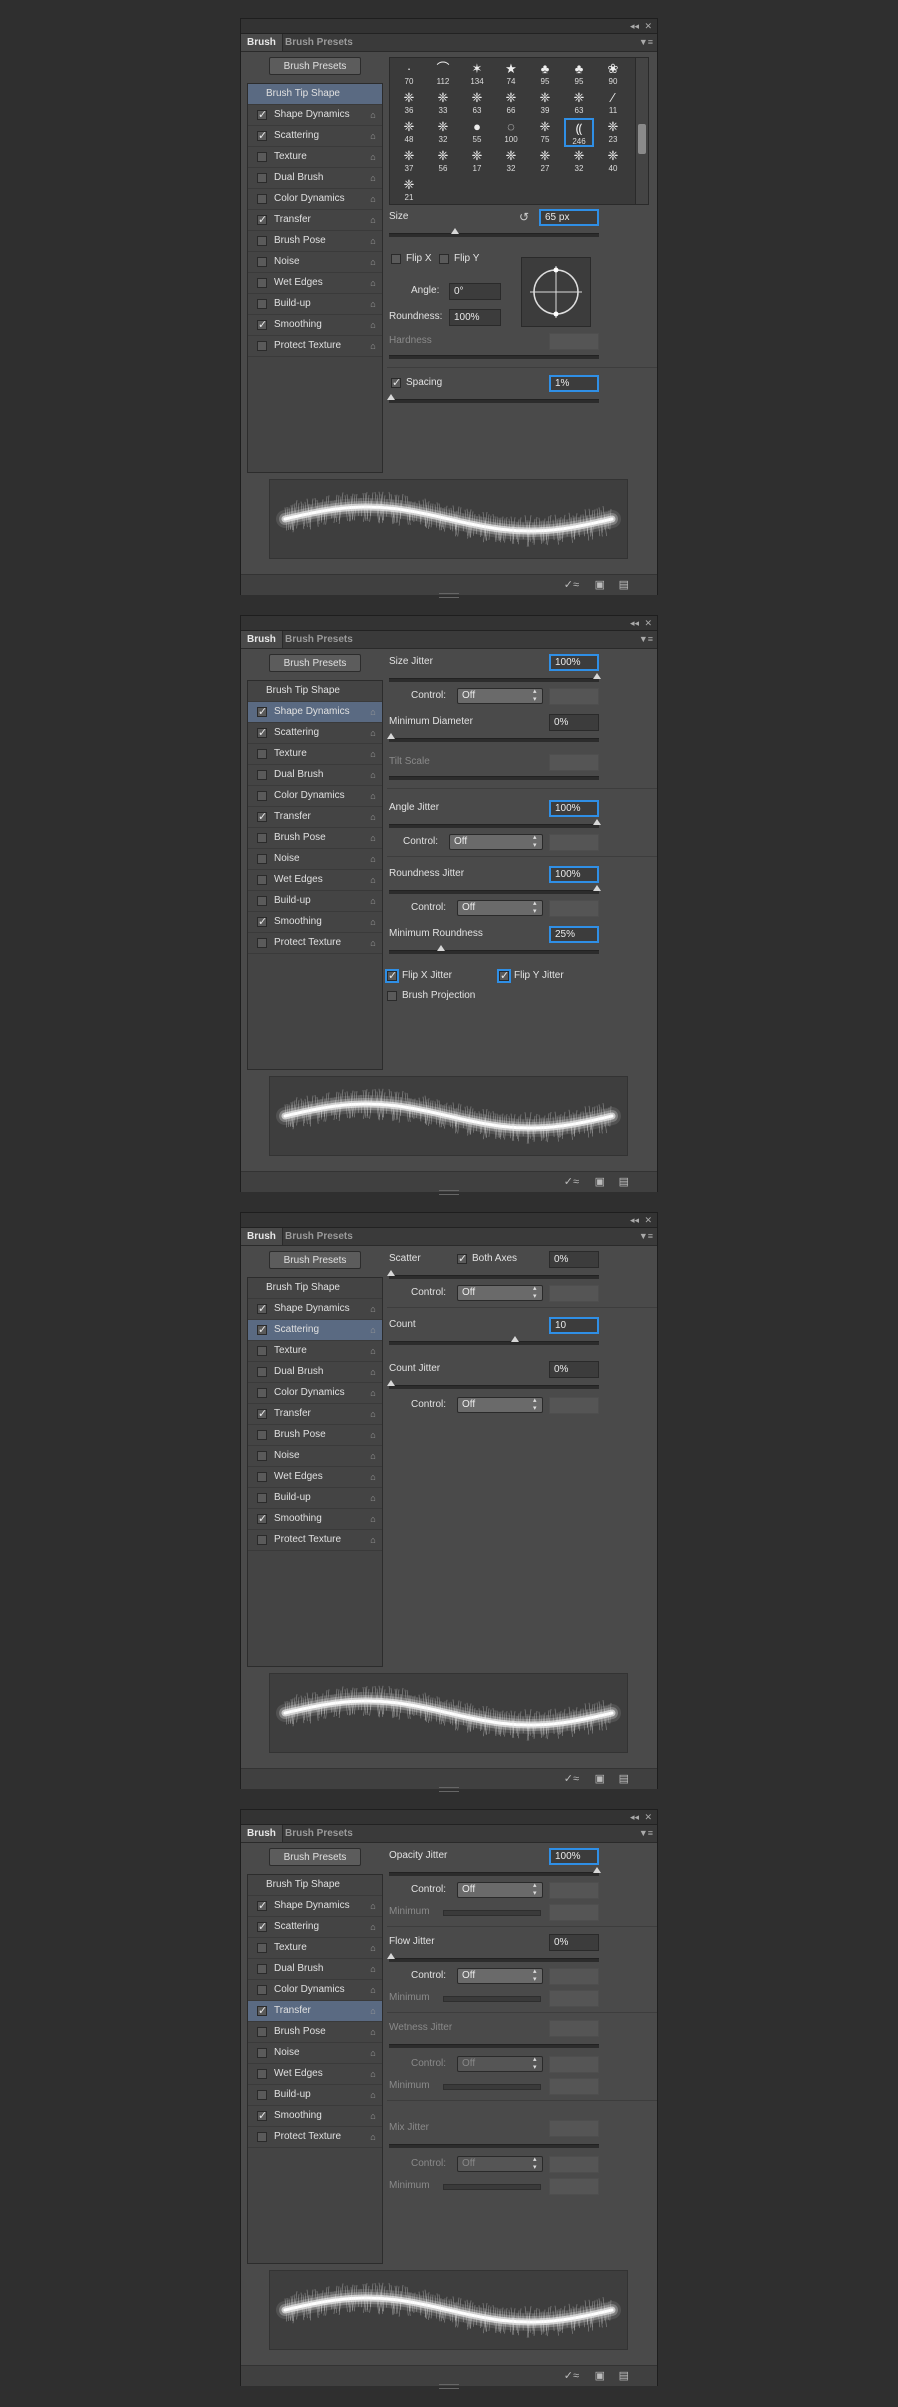  What do you see at coordinates (495, 823) in the screenshot?
I see `angle-jitter-slider` at bounding box center [495, 823].